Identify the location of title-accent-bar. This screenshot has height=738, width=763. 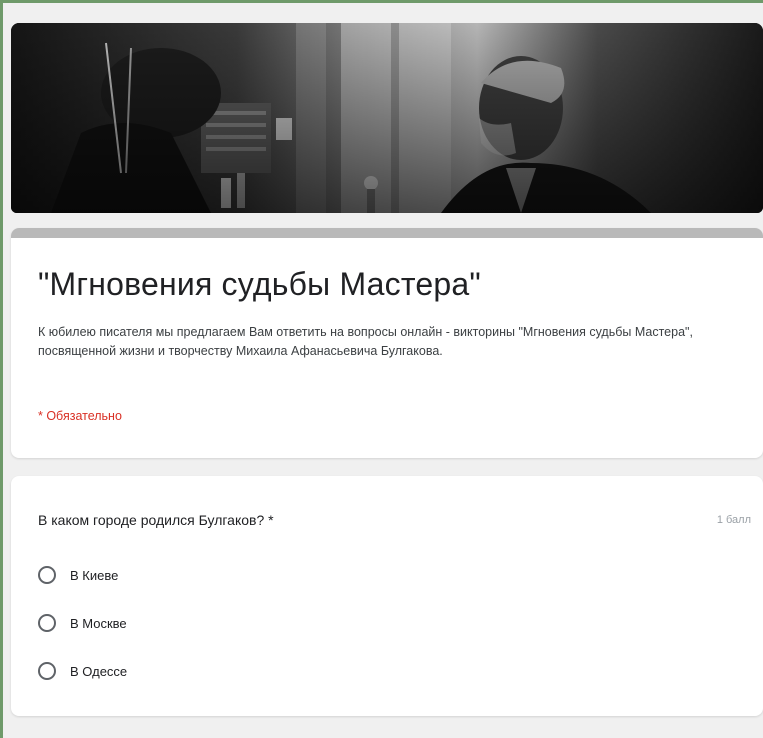
(387, 233).